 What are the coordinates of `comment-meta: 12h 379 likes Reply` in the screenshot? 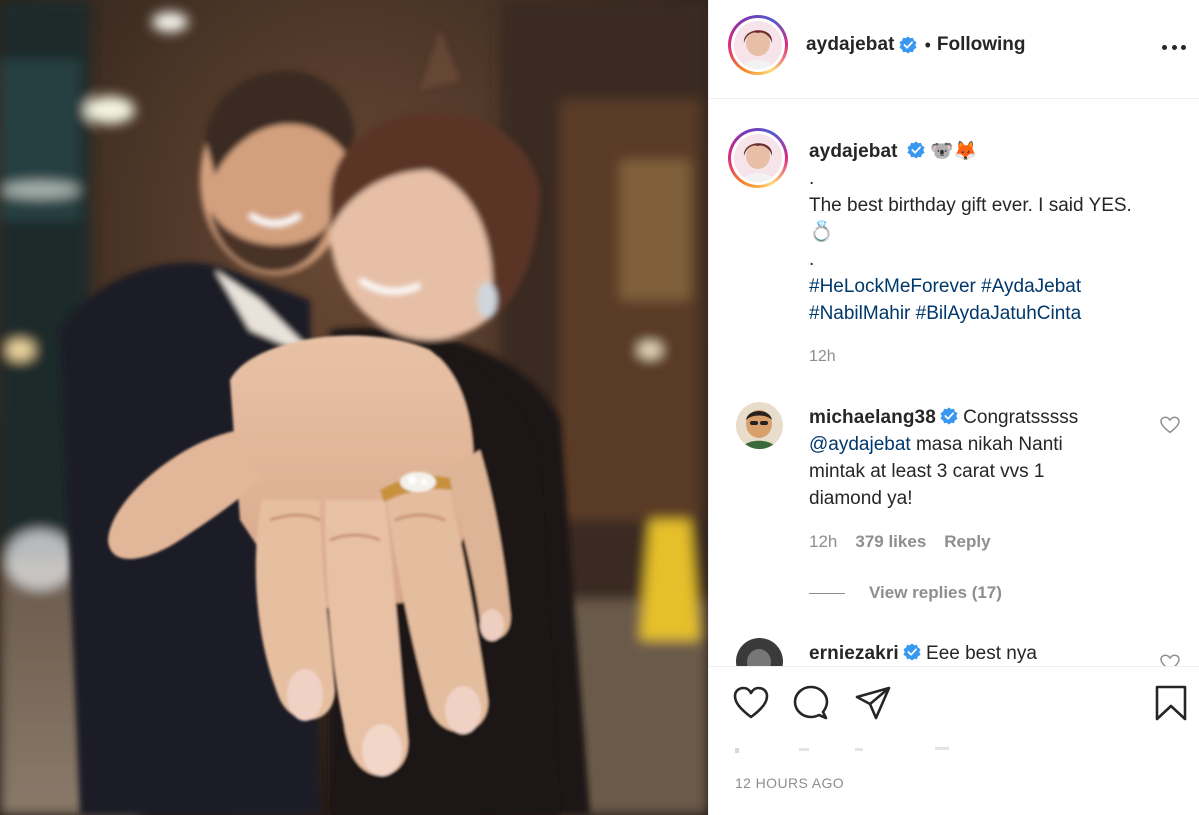 It's located at (900, 542).